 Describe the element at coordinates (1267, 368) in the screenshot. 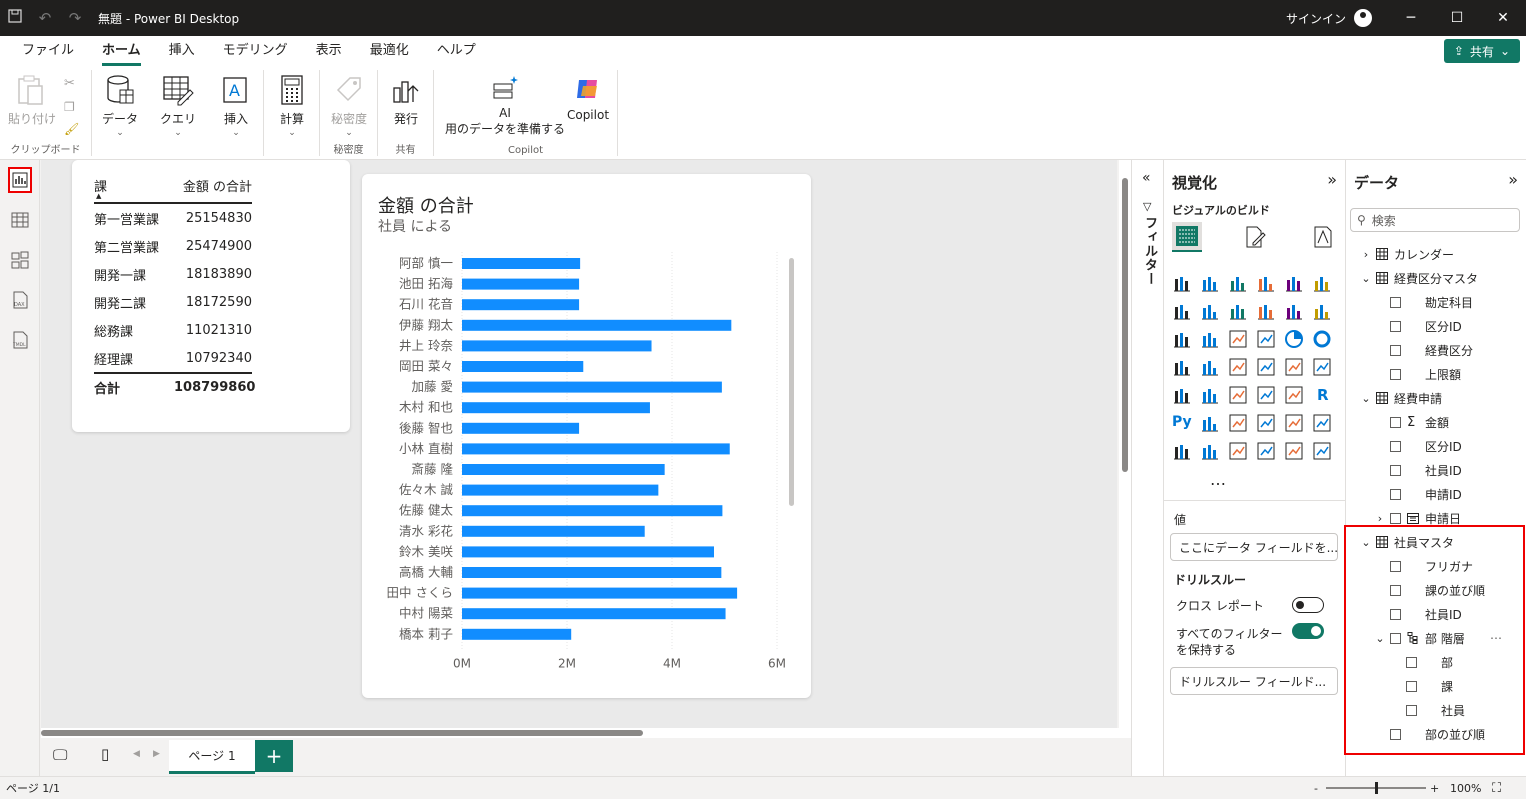

I see `shape-map-visual-icon` at that location.